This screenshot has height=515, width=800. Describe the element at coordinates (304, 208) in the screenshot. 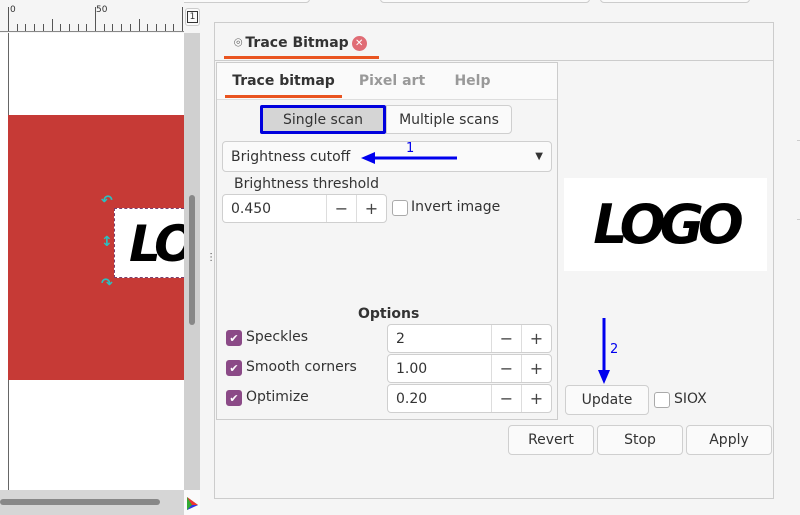

I see `threshold-spinbox: 0.450 − +` at that location.